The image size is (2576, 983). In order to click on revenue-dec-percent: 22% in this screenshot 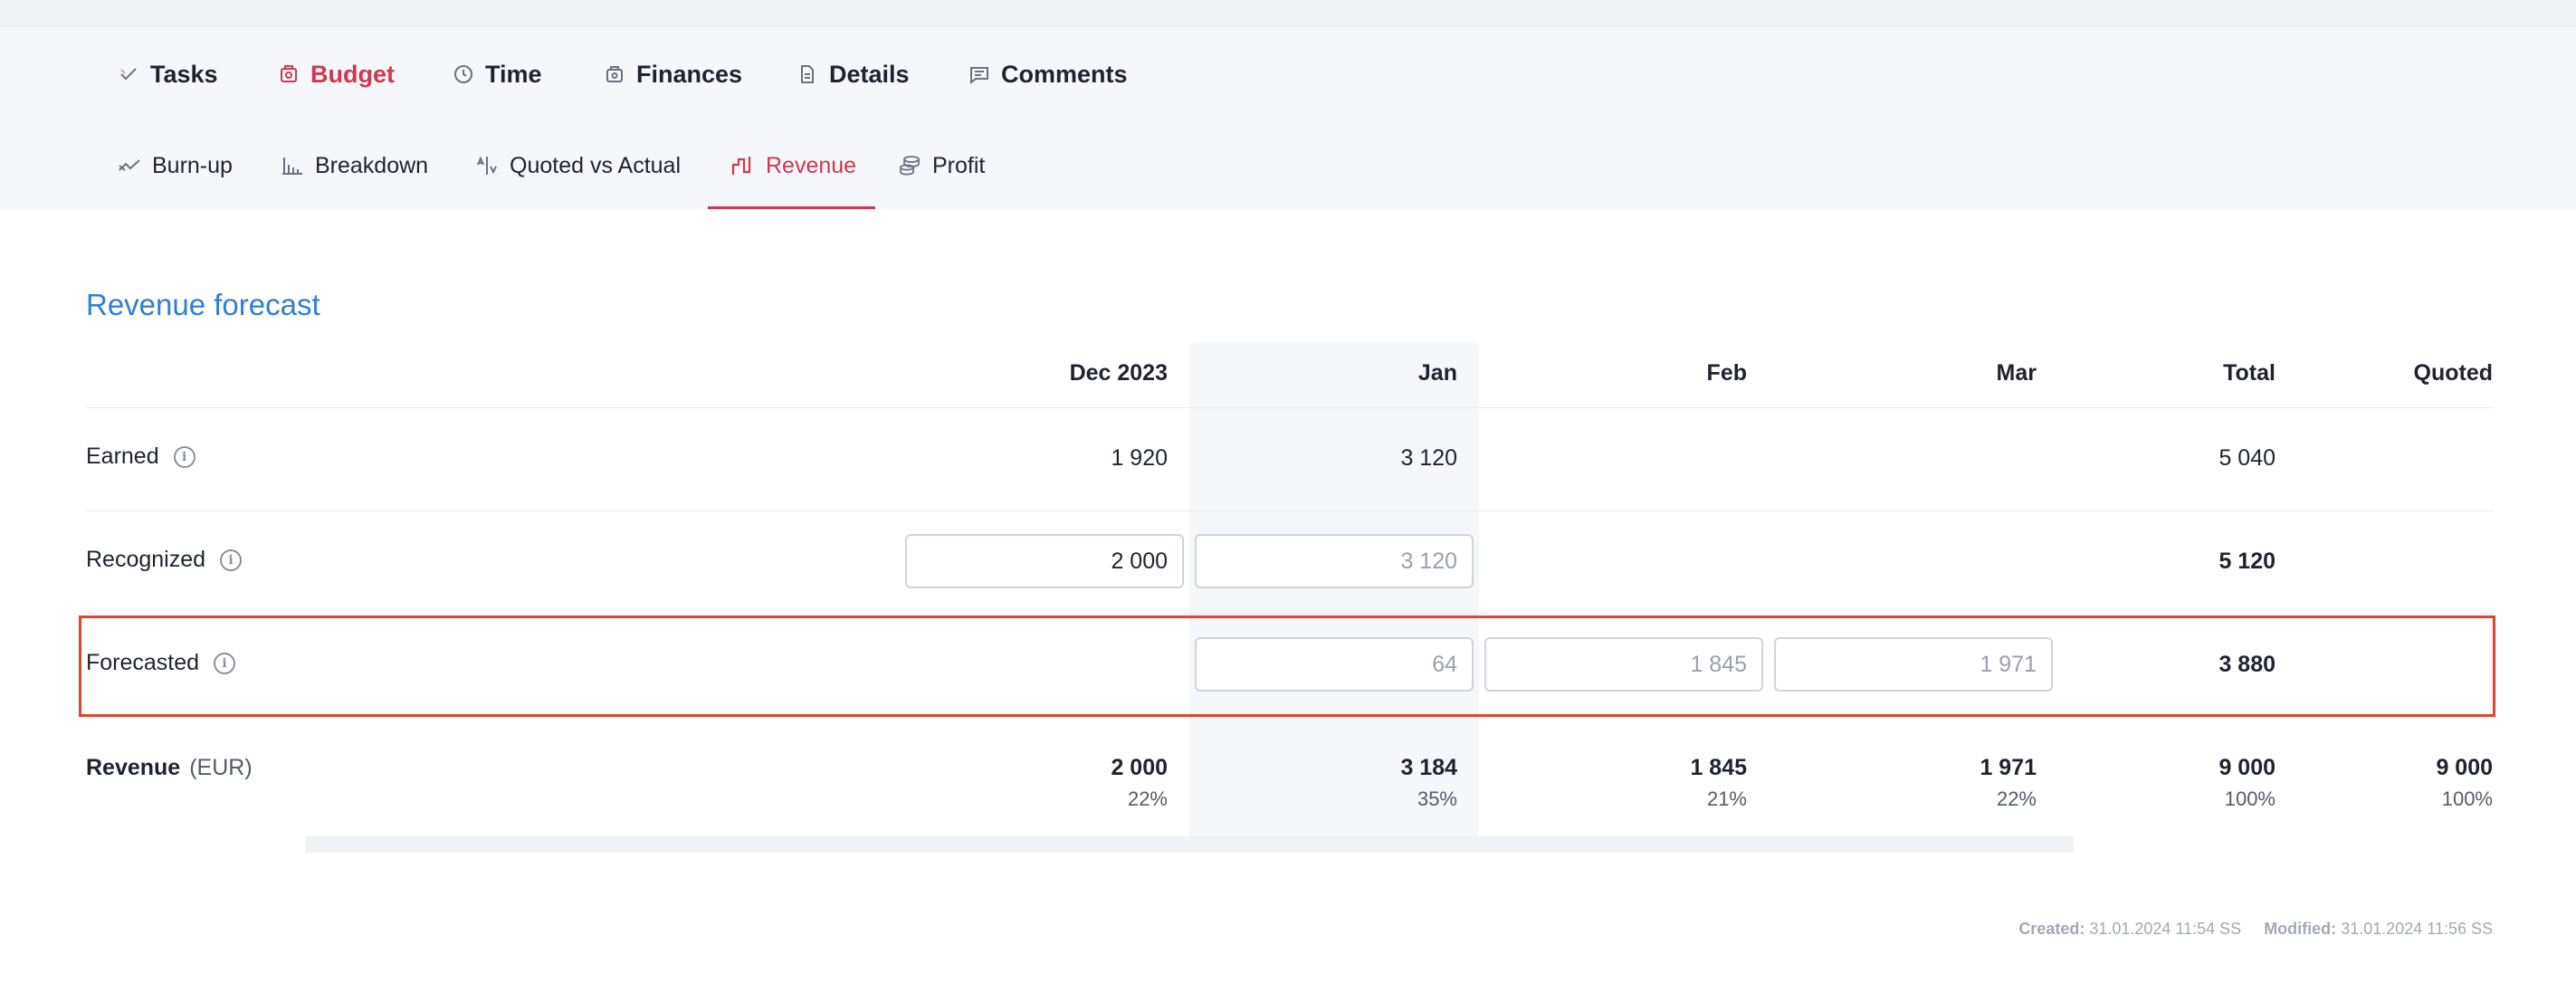, I will do `click(1148, 798)`.